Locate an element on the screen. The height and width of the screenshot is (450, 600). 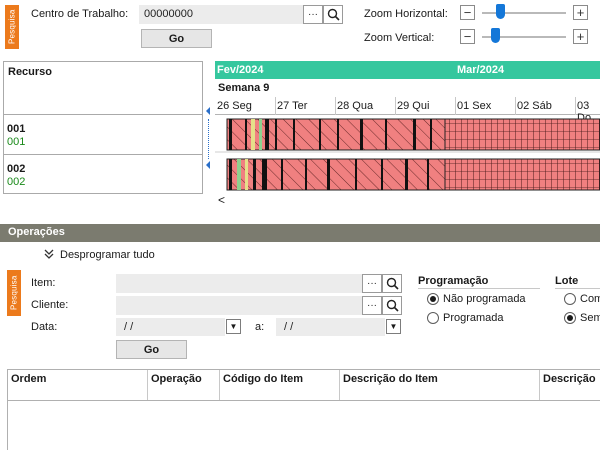
programacao-divider is located at coordinates (479, 288).